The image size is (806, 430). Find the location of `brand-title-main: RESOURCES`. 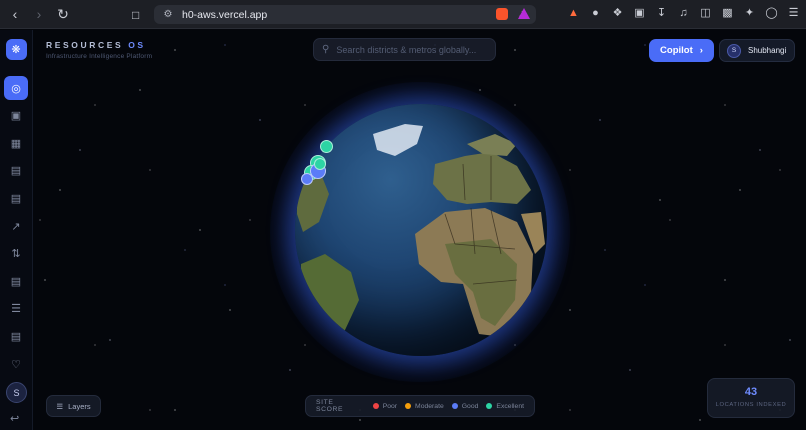

brand-title-main: RESOURCES is located at coordinates (85, 45).